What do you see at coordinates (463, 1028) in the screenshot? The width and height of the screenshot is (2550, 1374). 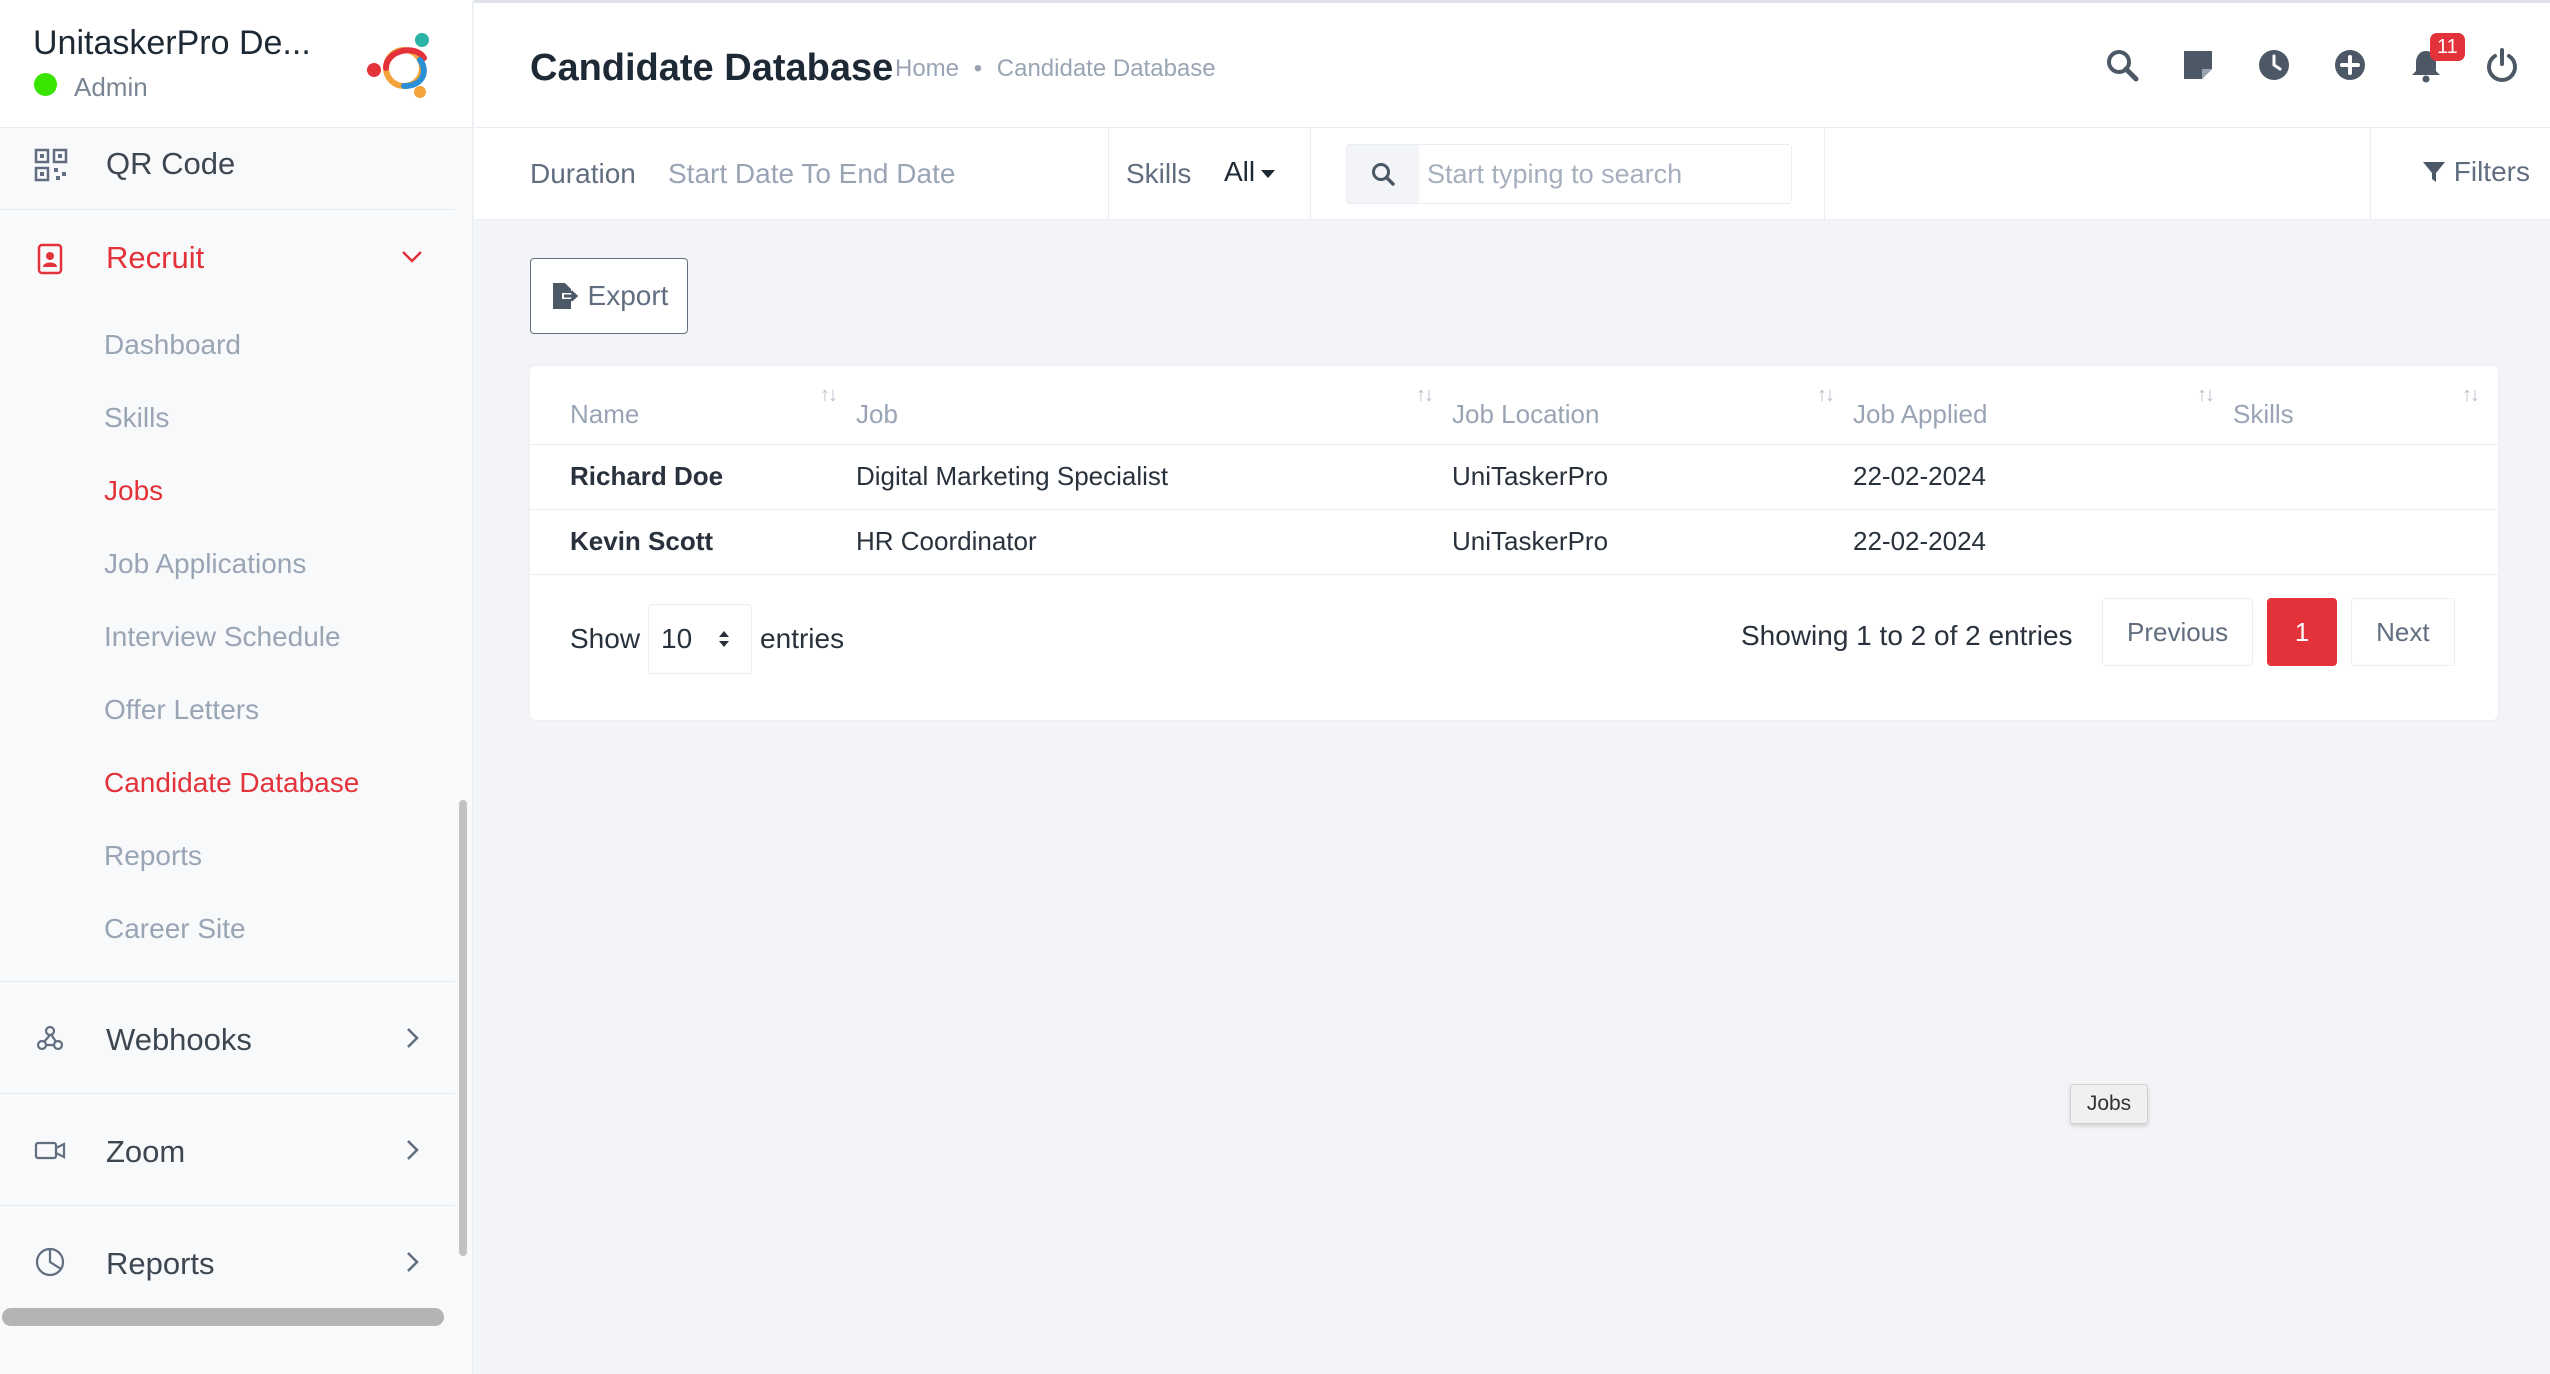 I see `sidebar-vertical-scrollbar` at bounding box center [463, 1028].